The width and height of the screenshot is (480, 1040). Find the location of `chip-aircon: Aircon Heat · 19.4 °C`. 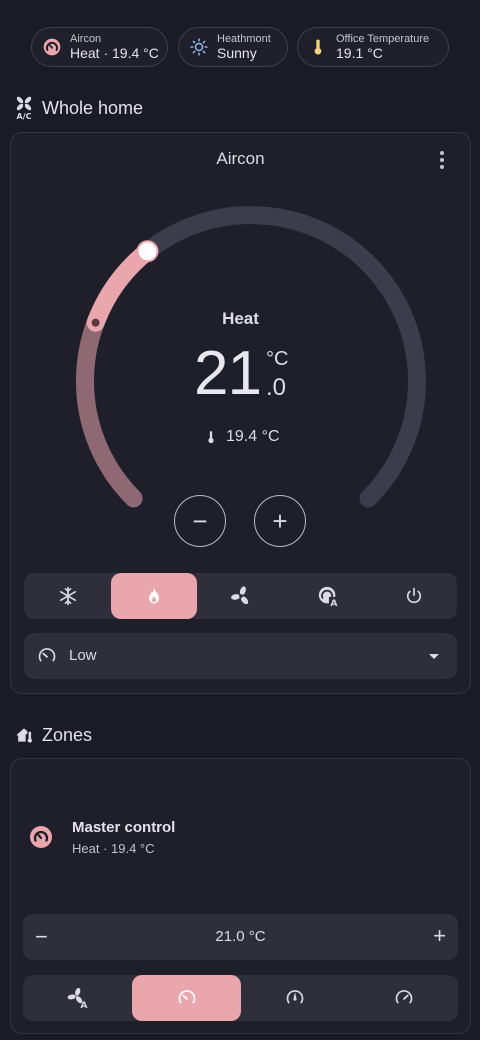

chip-aircon: Aircon Heat · 19.4 °C is located at coordinates (99, 47).